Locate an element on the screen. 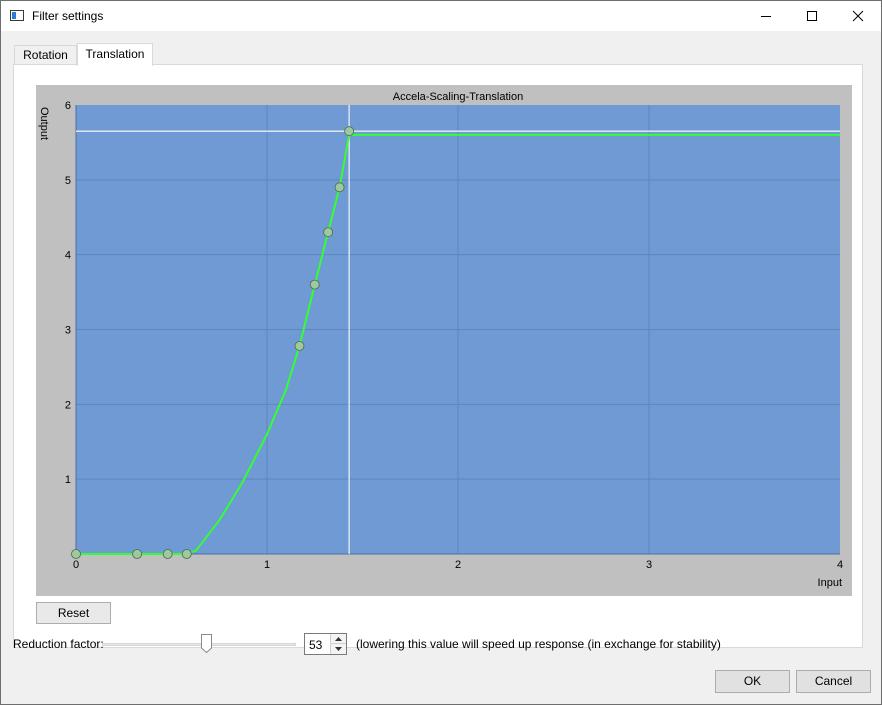 This screenshot has width=882, height=705. x-tick-label: 2 is located at coordinates (458, 565).